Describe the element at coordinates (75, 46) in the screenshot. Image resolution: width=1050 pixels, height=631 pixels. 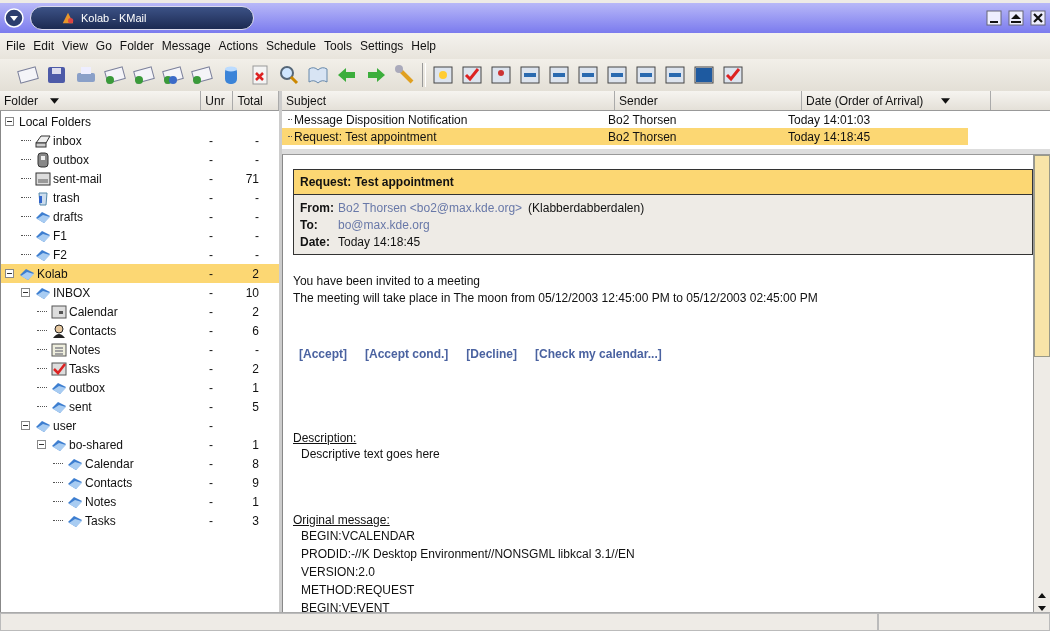
I see `menu-item: View` at that location.